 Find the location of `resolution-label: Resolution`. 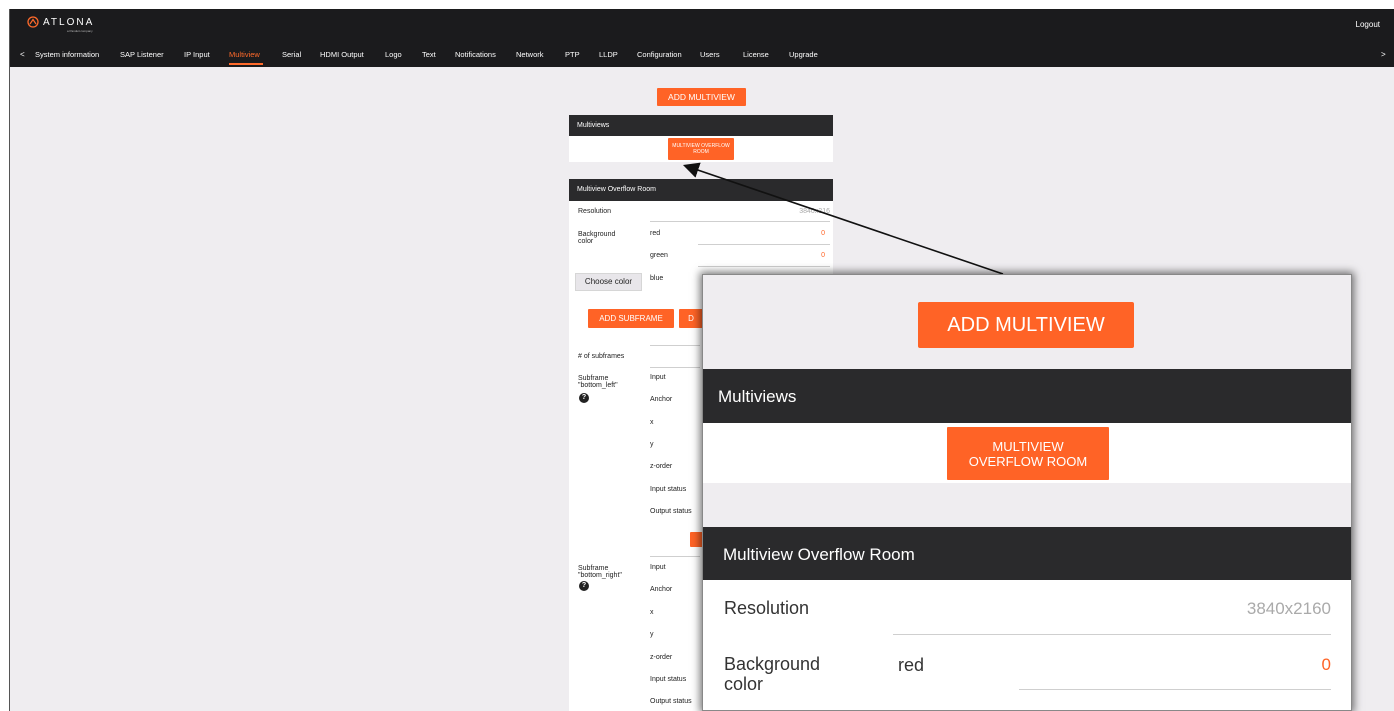

resolution-label: Resolution is located at coordinates (767, 608).